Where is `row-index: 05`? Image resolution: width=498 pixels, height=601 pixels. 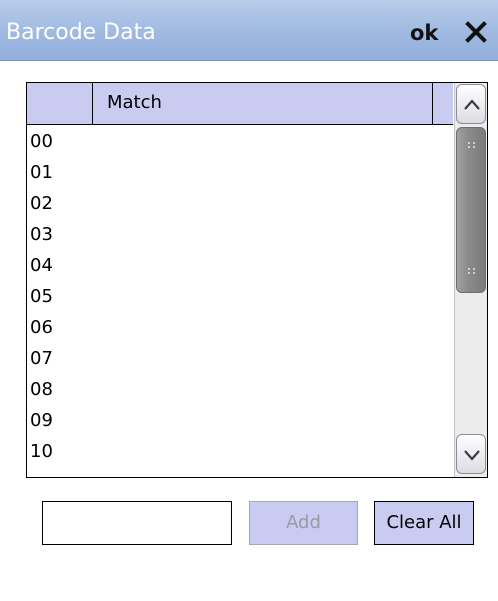
row-index: 05 is located at coordinates (41, 296).